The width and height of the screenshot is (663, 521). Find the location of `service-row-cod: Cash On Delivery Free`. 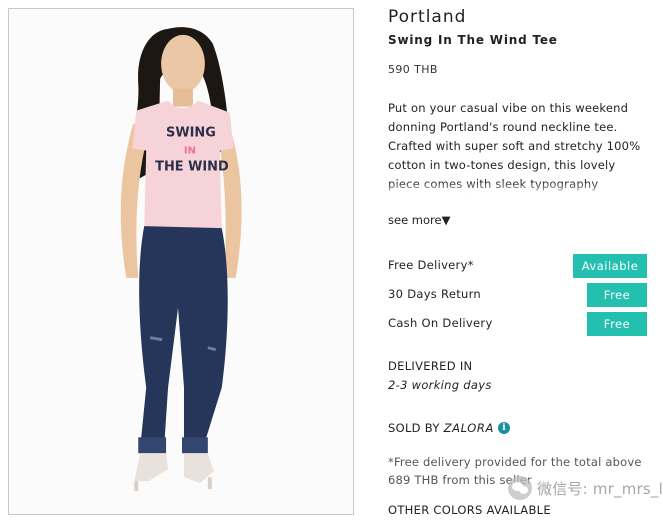

service-row-cod: Cash On Delivery Free is located at coordinates (519, 324).